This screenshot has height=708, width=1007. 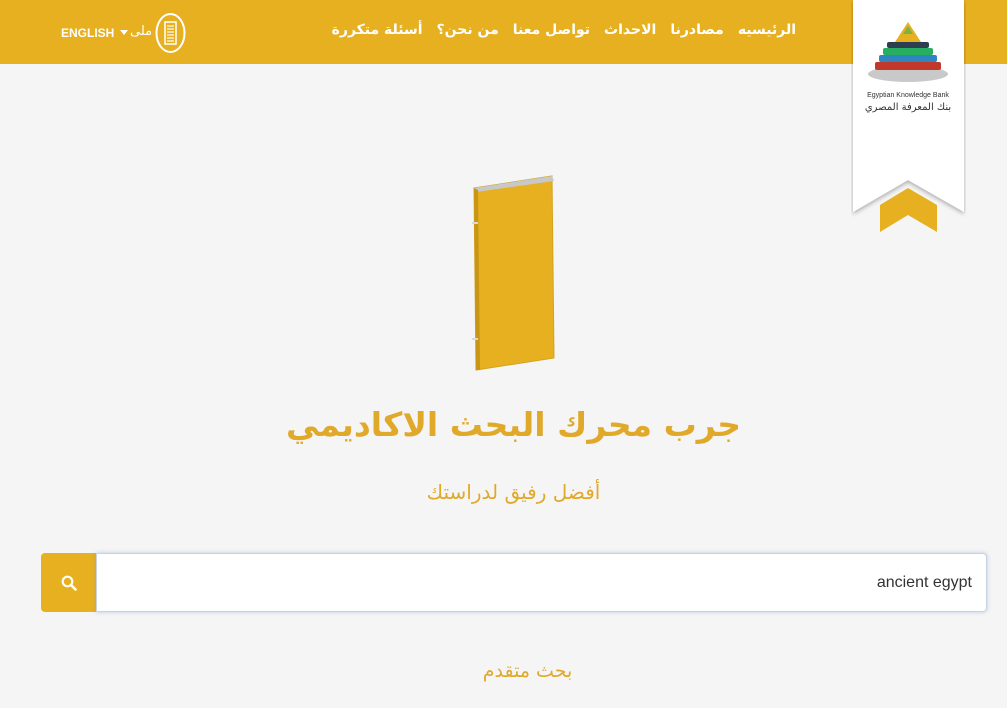 I want to click on nav-item-faq: أسئلة متكررة, so click(x=377, y=30).